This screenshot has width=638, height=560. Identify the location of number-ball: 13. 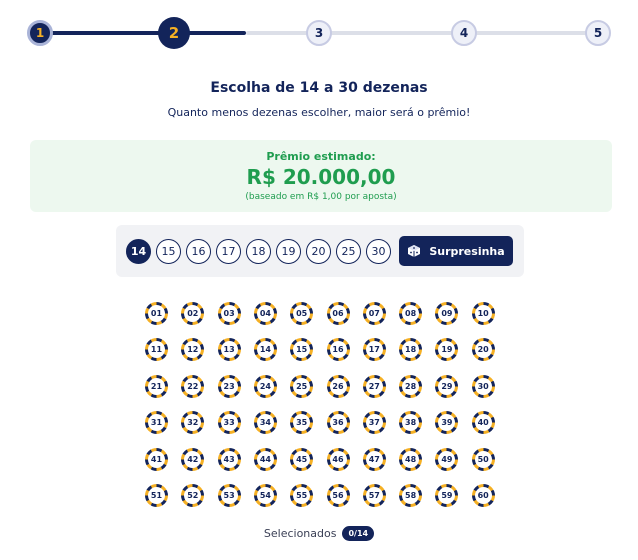
(229, 350).